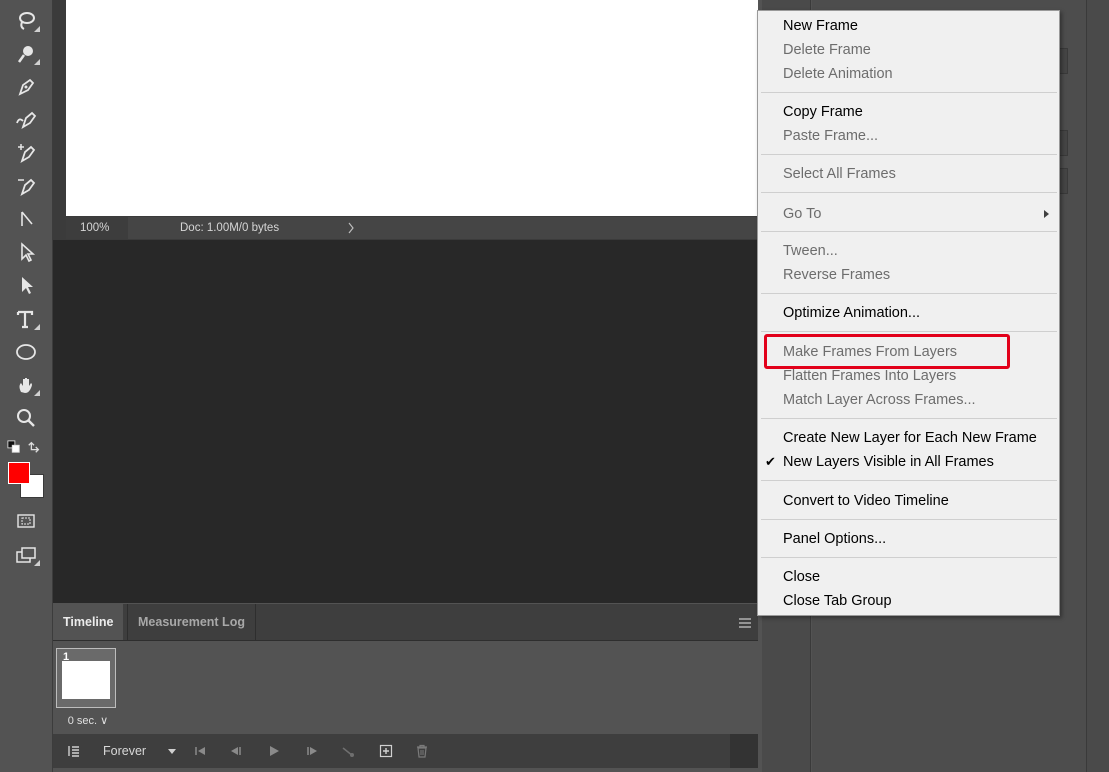 The image size is (1109, 772). I want to click on loop-options-select: Forever, so click(124, 751).